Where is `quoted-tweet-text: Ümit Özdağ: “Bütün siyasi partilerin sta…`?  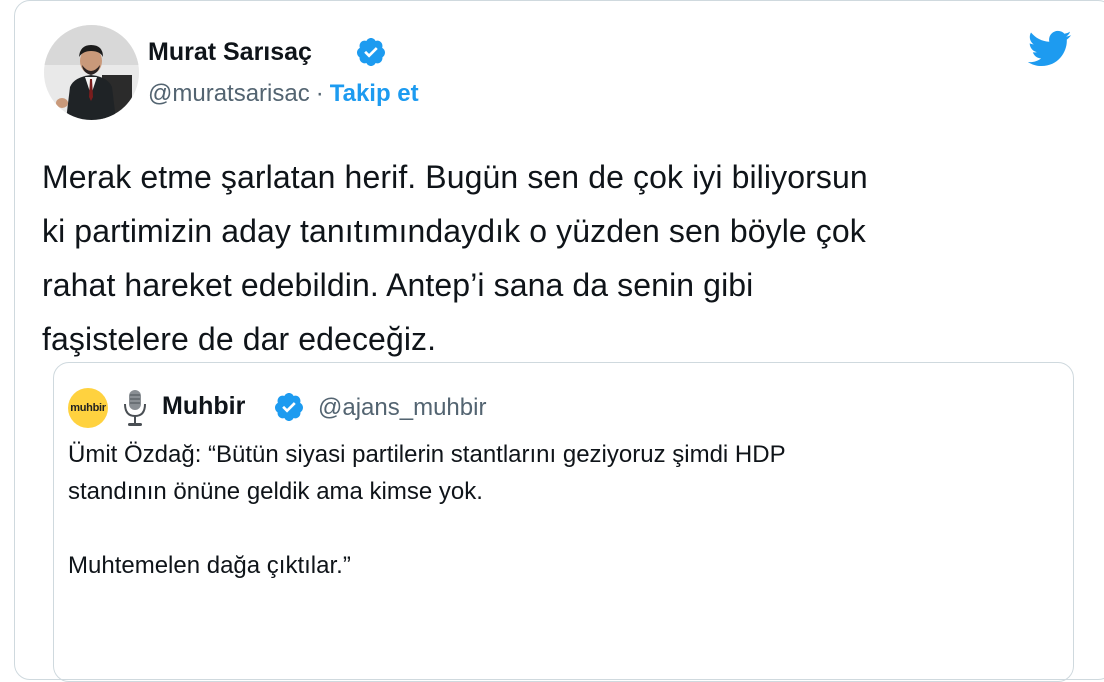 quoted-tweet-text: Ümit Özdağ: “Bütün siyasi partilerin sta… is located at coordinates (427, 510).